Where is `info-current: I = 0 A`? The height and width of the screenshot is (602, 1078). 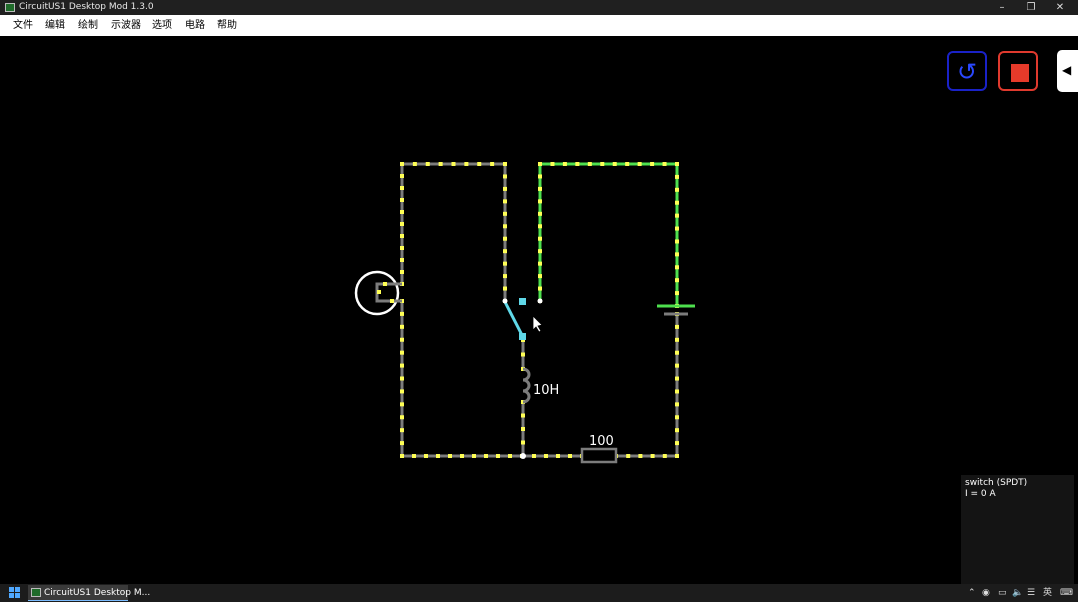 info-current: I = 0 A is located at coordinates (980, 494).